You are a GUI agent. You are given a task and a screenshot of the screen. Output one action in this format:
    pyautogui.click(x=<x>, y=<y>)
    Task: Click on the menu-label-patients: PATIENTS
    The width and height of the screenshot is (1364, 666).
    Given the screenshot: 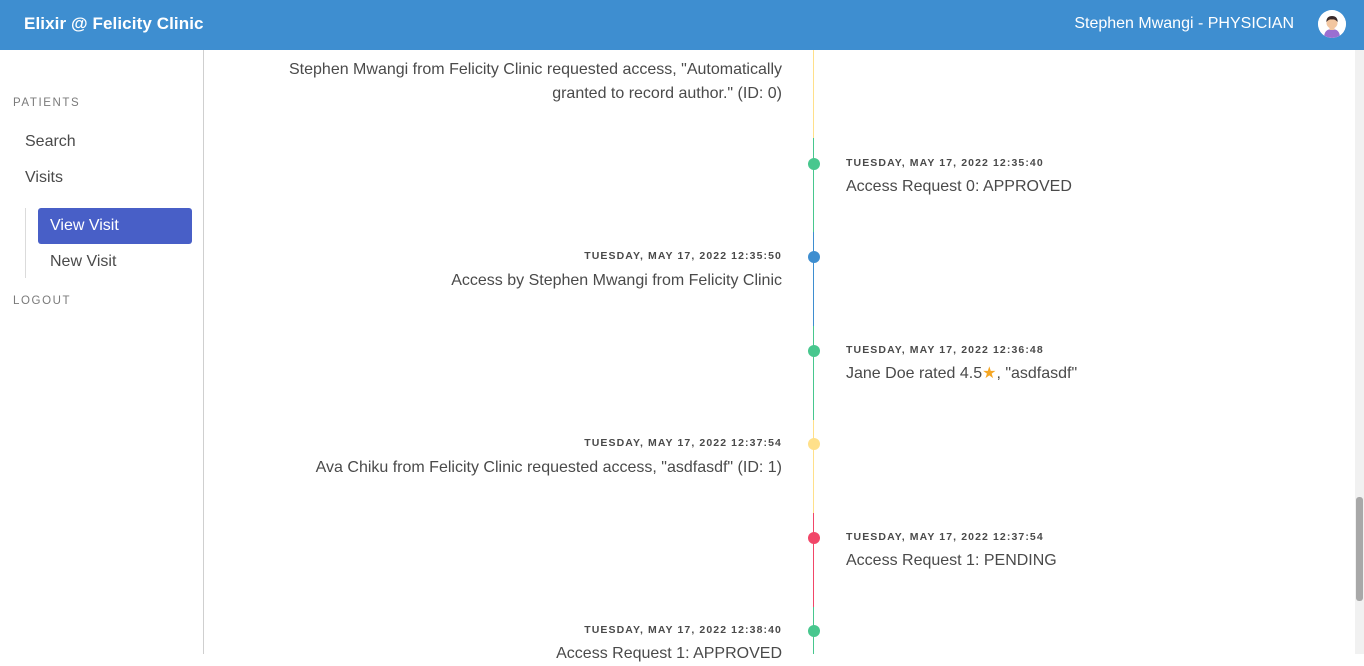 What is the action you would take?
    pyautogui.click(x=47, y=103)
    